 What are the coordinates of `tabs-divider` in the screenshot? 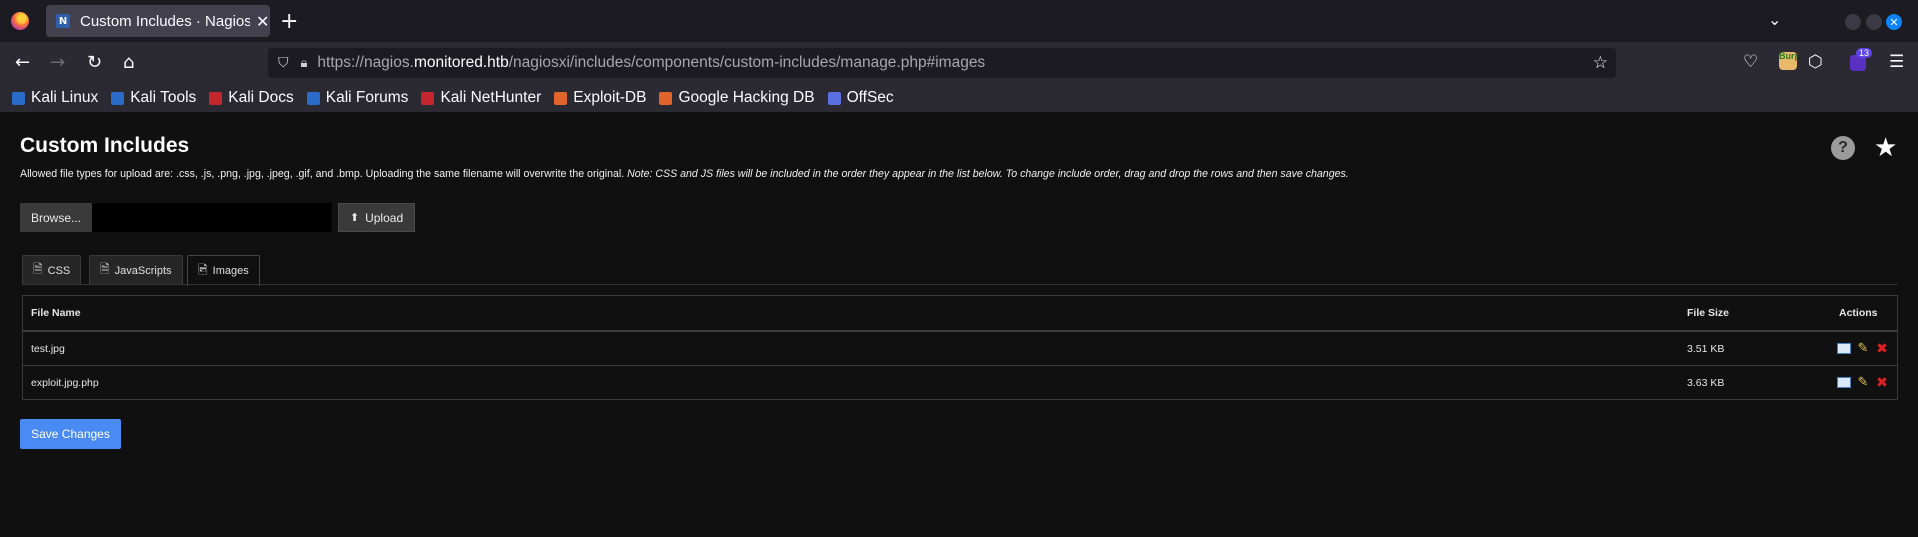 It's located at (960, 284).